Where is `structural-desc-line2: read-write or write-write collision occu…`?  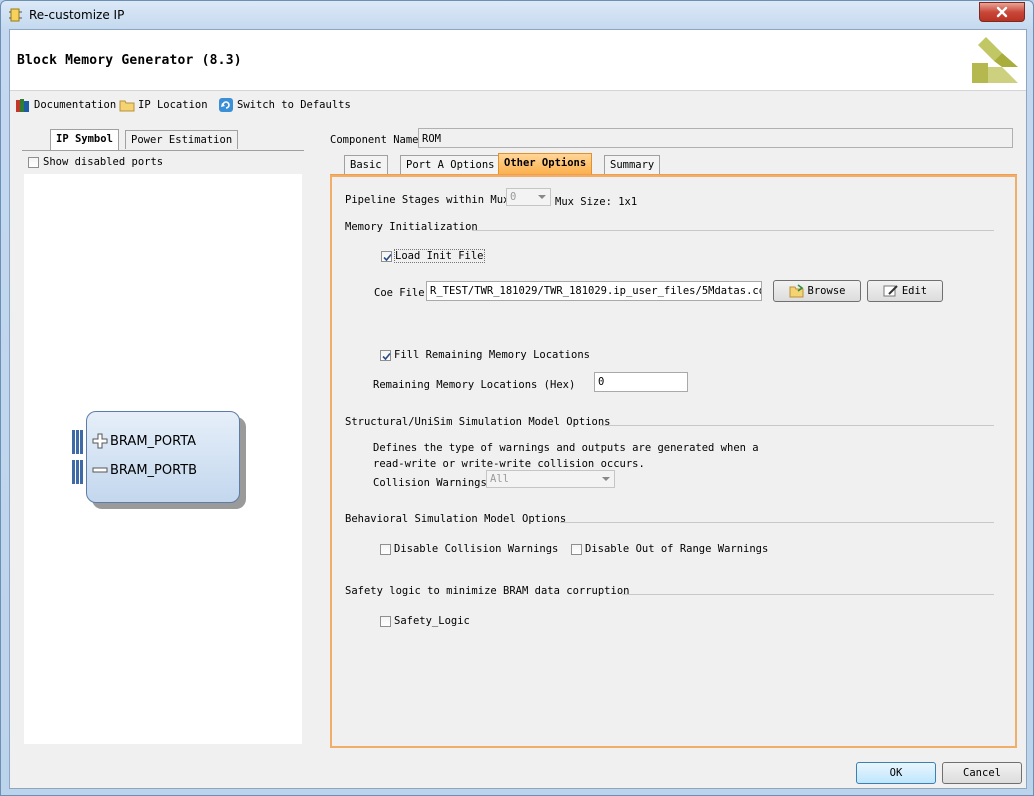 structural-desc-line2: read-write or write-write collision occu… is located at coordinates (509, 464).